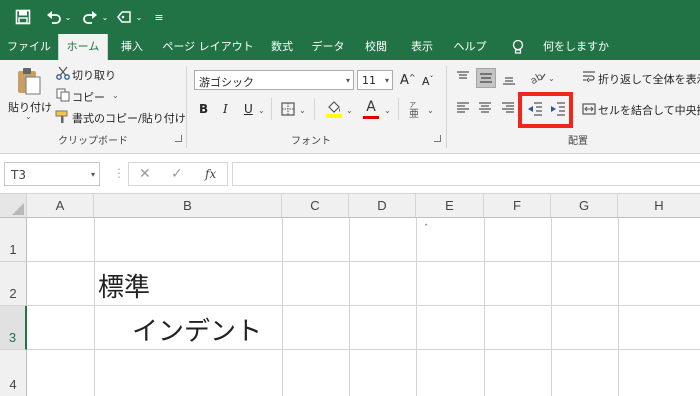 The width and height of the screenshot is (700, 396). Describe the element at coordinates (188, 206) in the screenshot. I see `column-header-b: B` at that location.